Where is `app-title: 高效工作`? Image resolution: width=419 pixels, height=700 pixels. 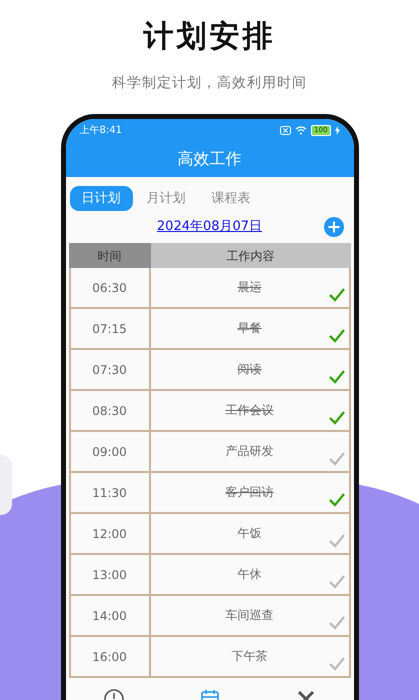 app-title: 高效工作 is located at coordinates (209, 159).